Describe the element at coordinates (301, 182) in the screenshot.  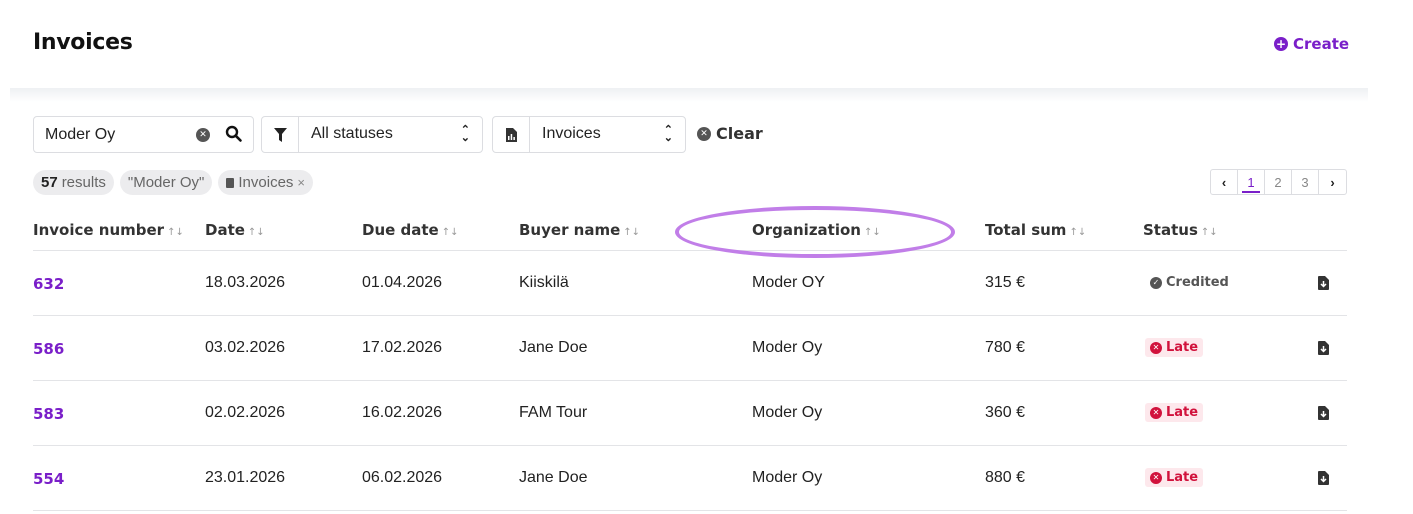
I see `remove-chip-icon: ×` at that location.